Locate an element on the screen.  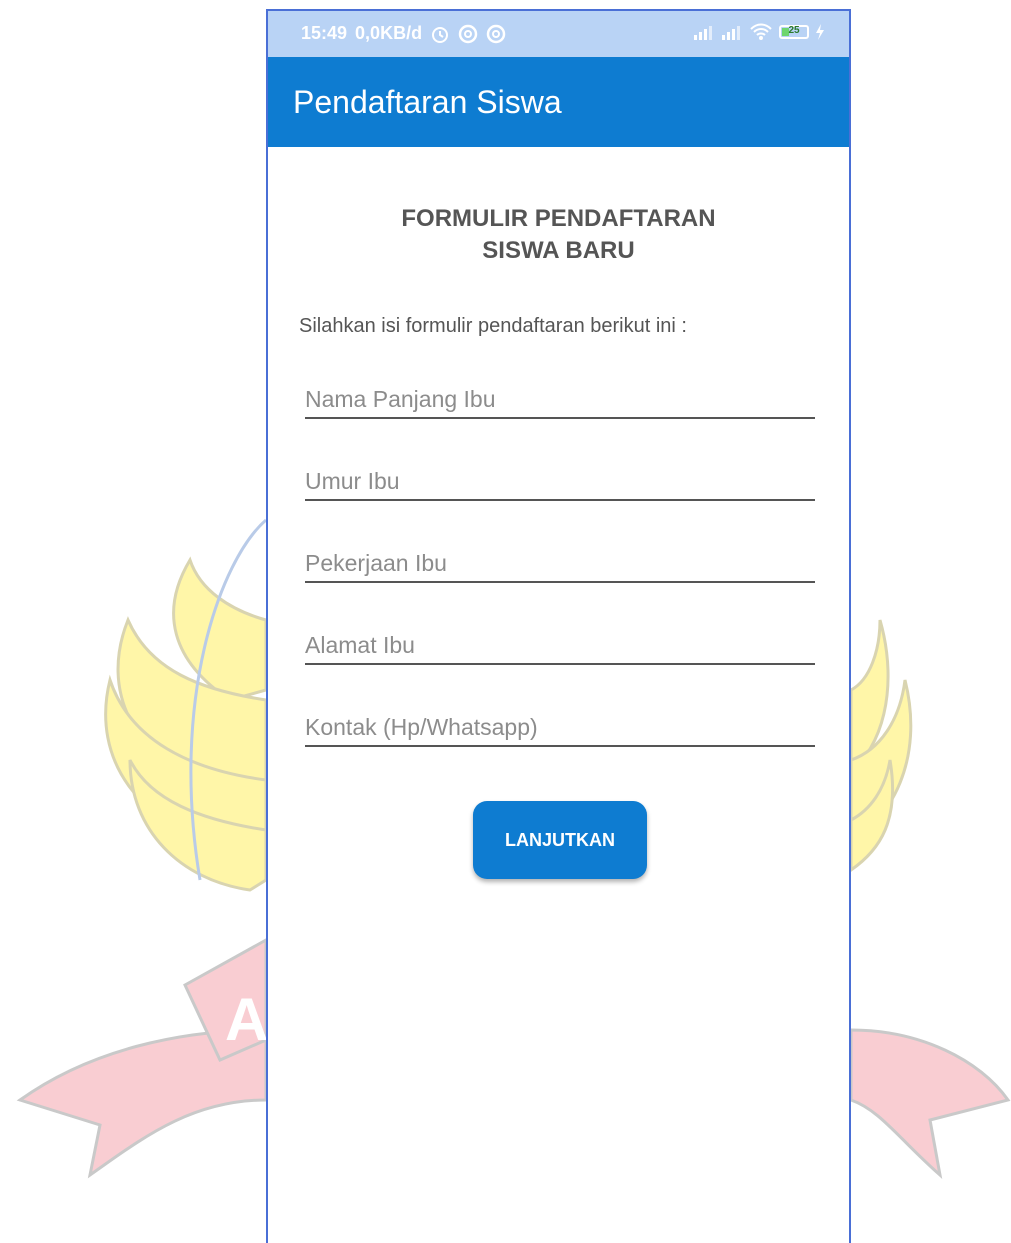
battery-icon: 25 is located at coordinates (794, 32).